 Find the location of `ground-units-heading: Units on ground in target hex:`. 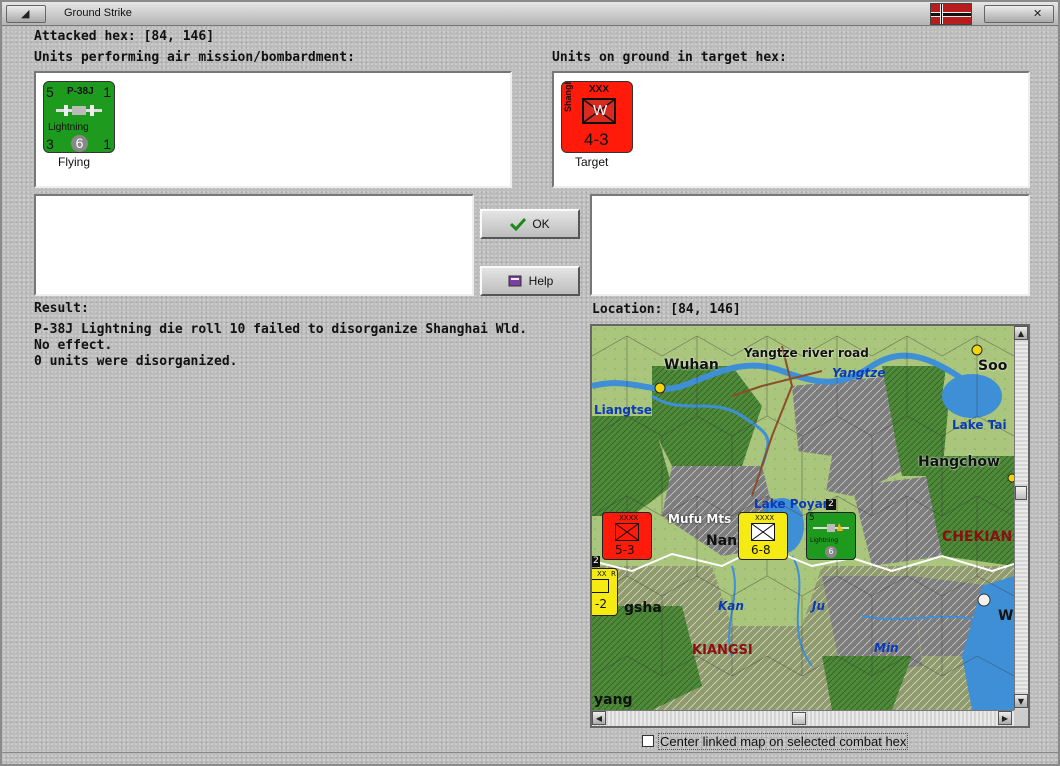

ground-units-heading: Units on ground in target hex: is located at coordinates (669, 57).